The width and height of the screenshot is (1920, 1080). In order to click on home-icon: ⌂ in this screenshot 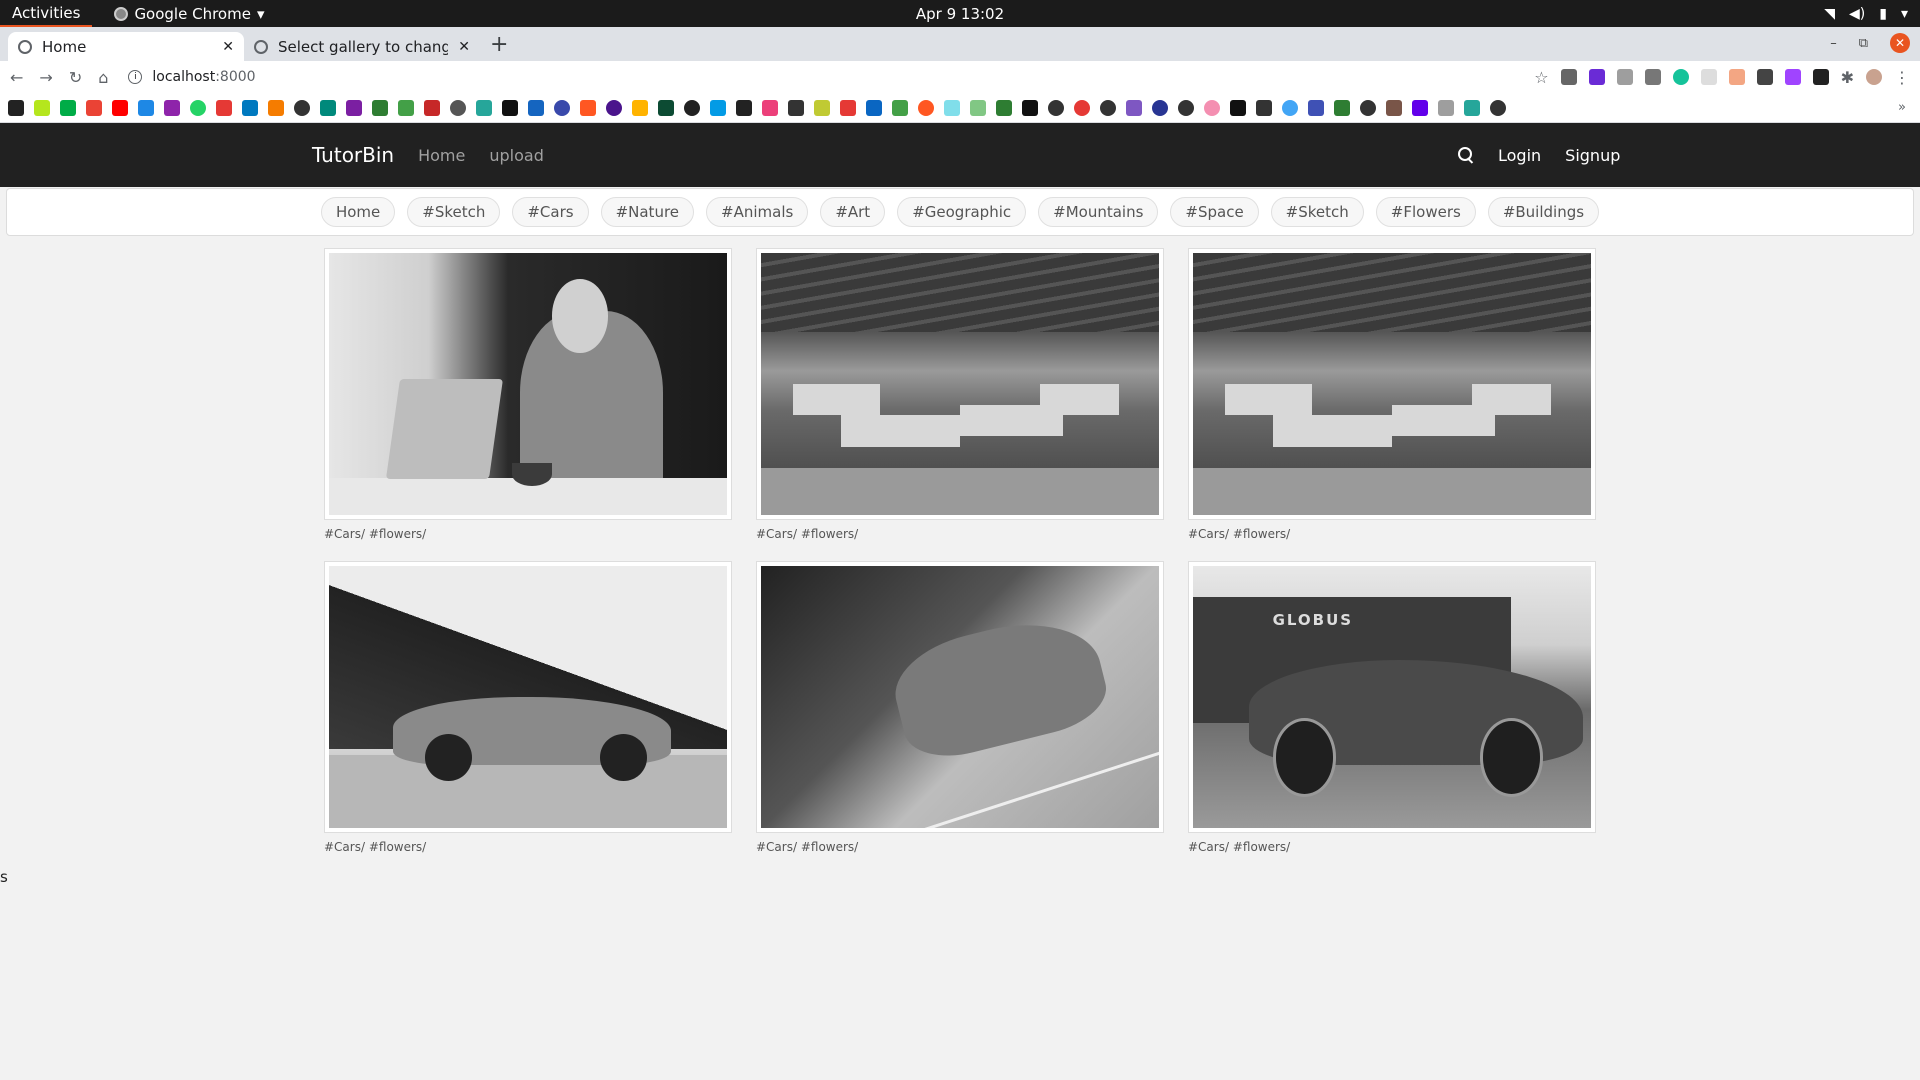, I will do `click(103, 77)`.